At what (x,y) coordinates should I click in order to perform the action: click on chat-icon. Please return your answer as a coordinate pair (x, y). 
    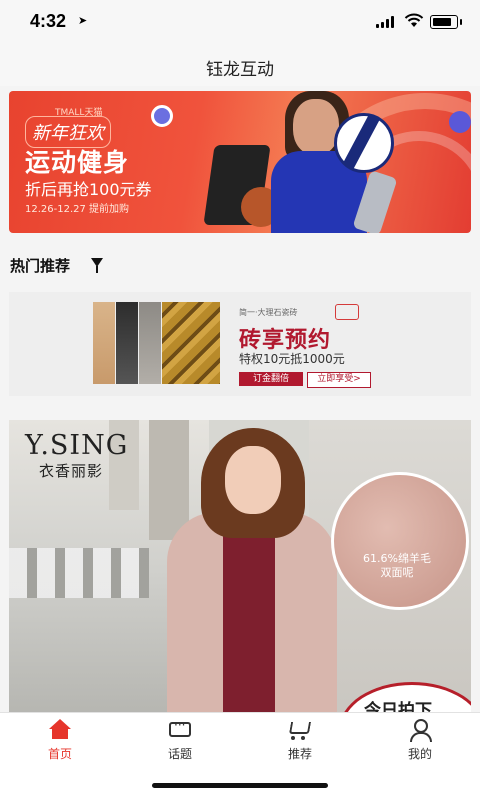
    Looking at the image, I should click on (180, 730).